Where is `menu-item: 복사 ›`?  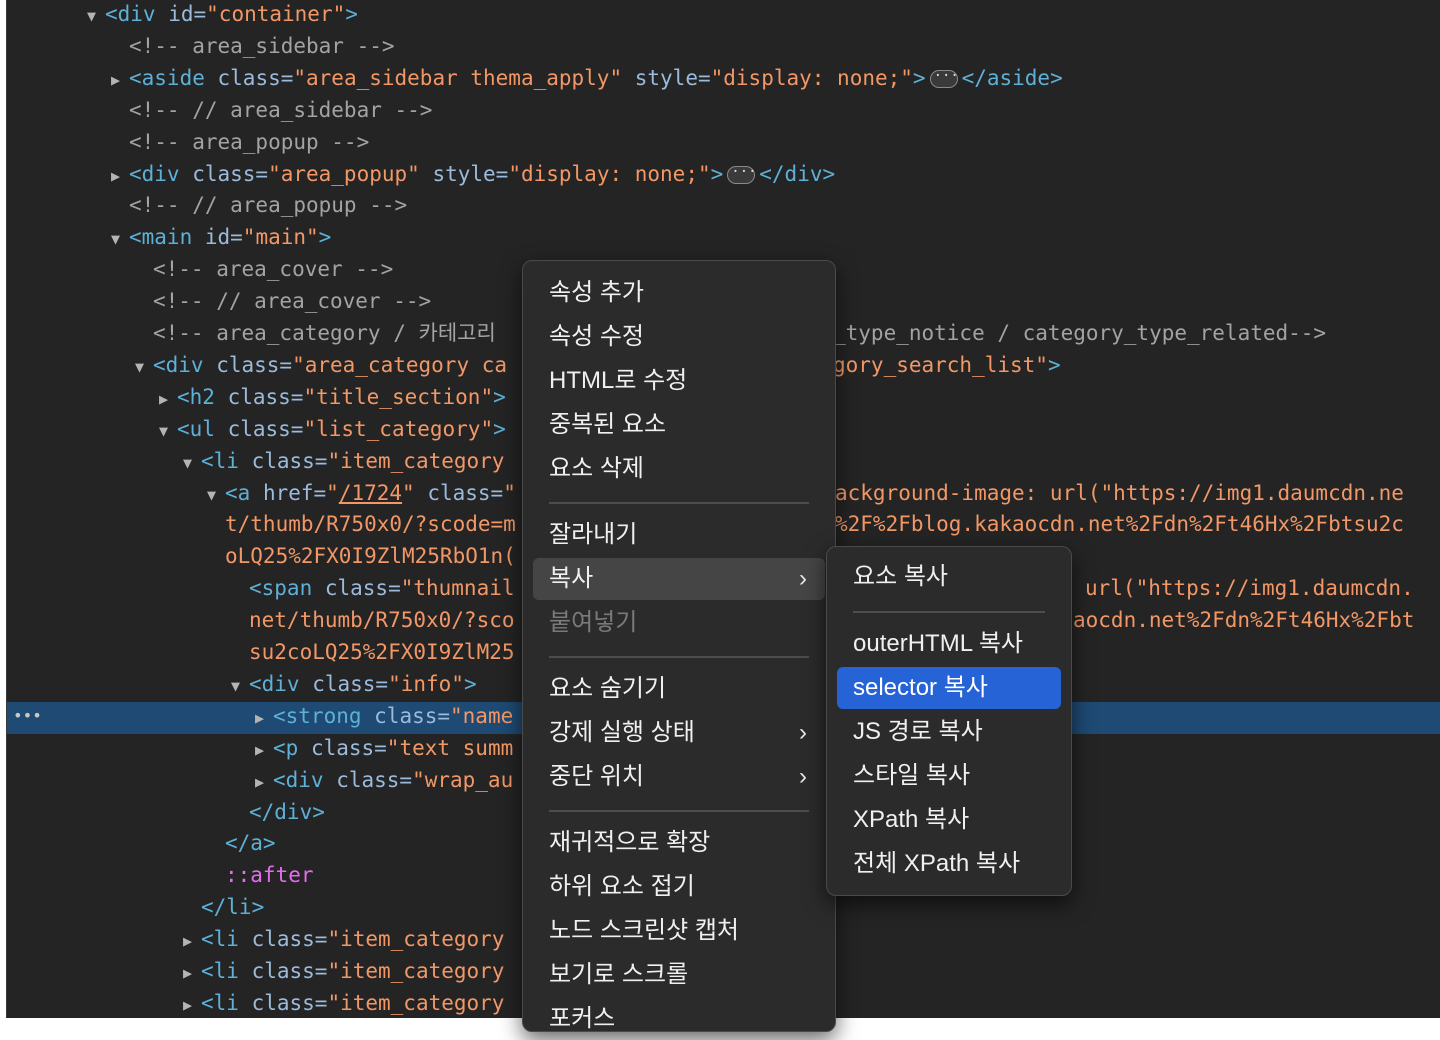 menu-item: 복사 › is located at coordinates (679, 579).